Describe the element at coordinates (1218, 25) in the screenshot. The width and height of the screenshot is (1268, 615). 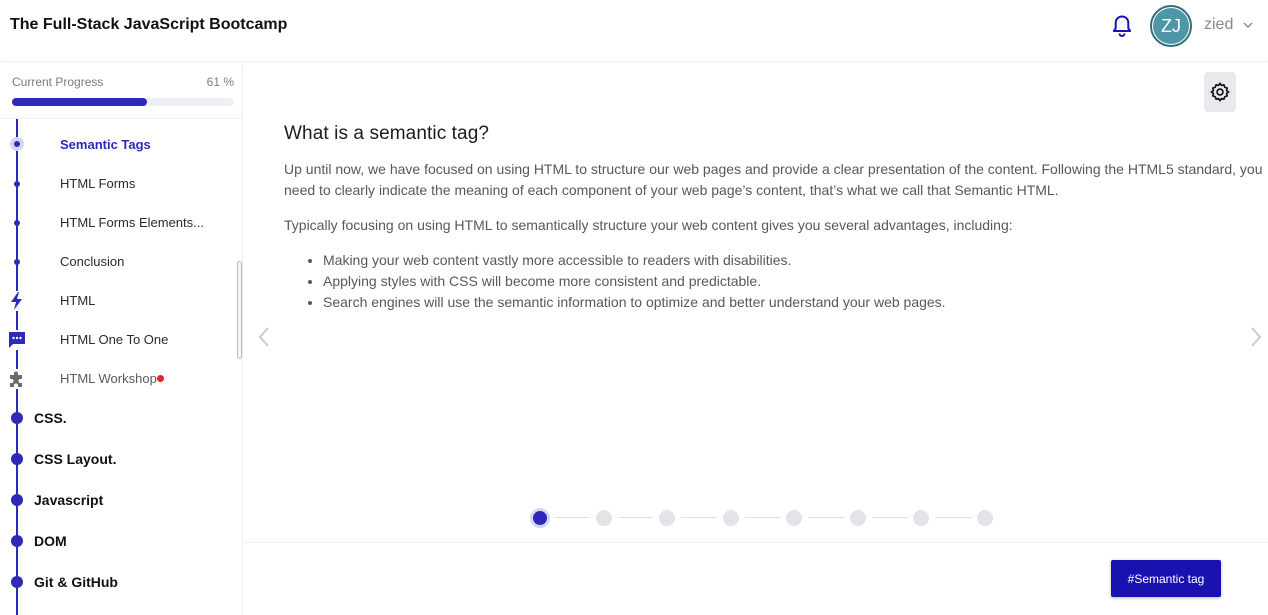
I see `username: zied` at that location.